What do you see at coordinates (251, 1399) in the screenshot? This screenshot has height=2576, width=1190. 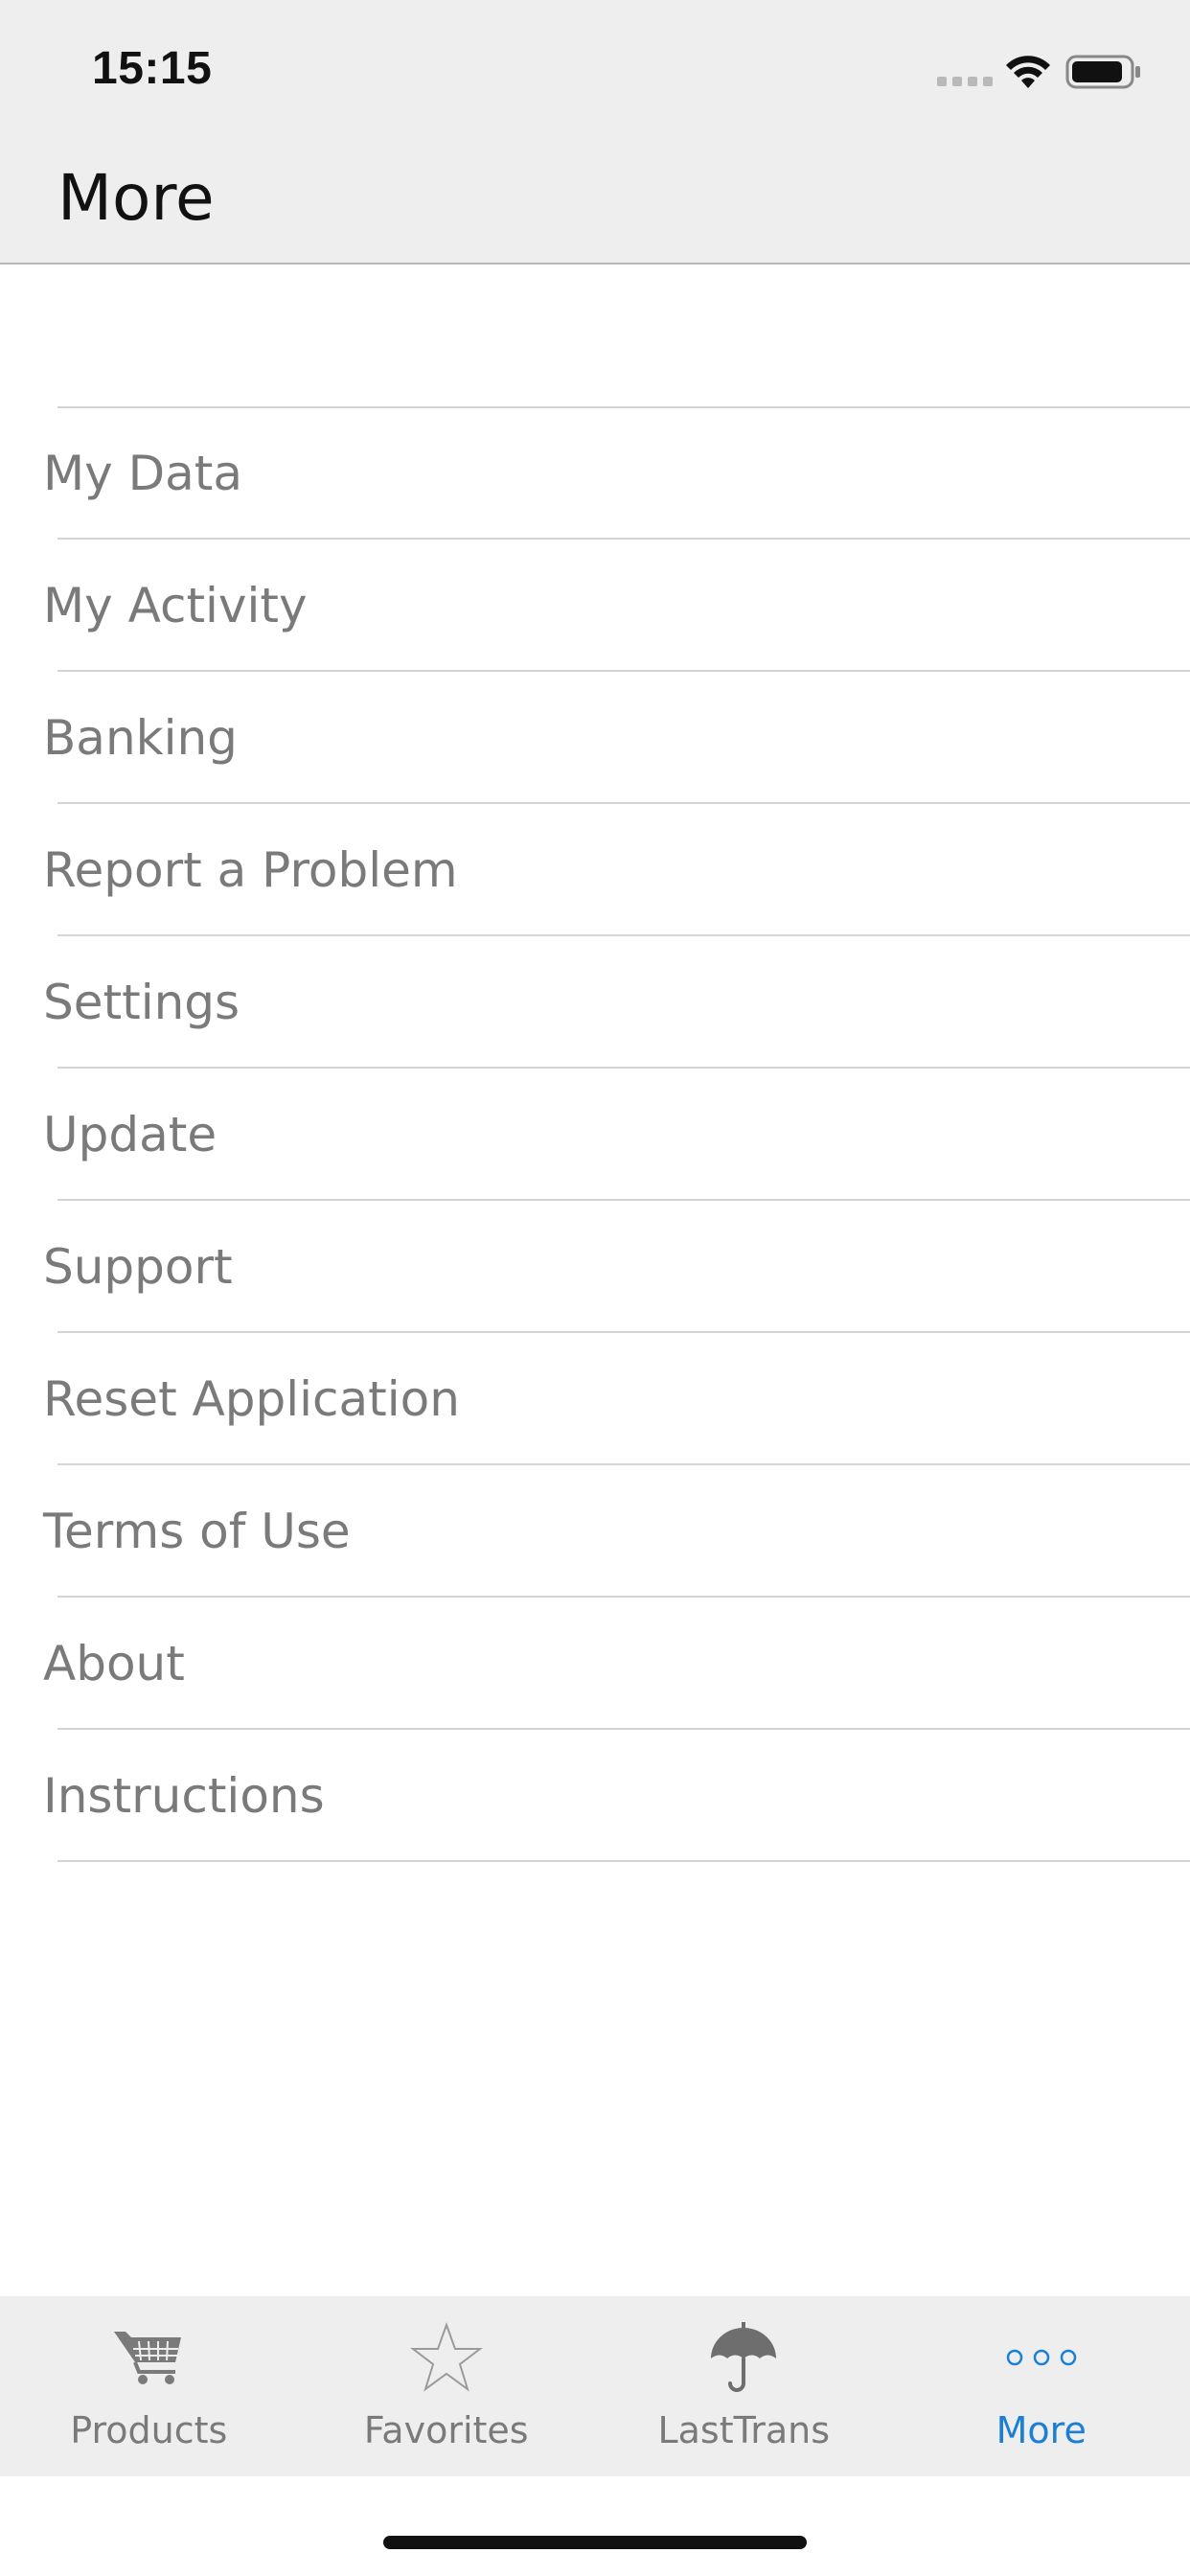 I see `menu-item-label: Reset Application` at bounding box center [251, 1399].